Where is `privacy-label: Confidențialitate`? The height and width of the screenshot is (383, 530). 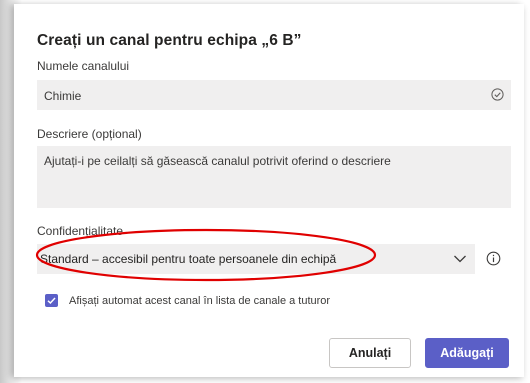 privacy-label: Confidențialitate is located at coordinates (80, 231).